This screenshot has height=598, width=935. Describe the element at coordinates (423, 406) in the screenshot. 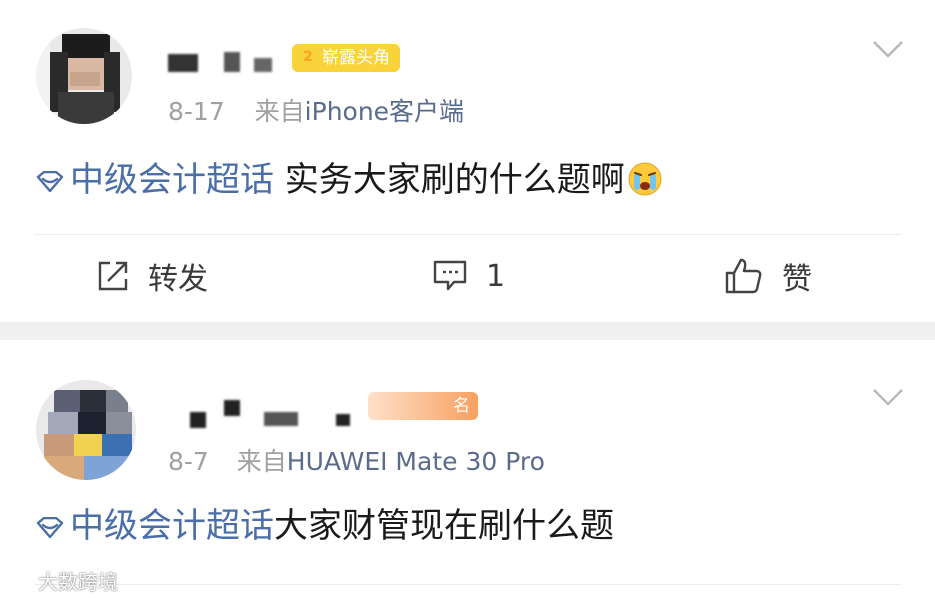

I see `level-badge: 名` at that location.